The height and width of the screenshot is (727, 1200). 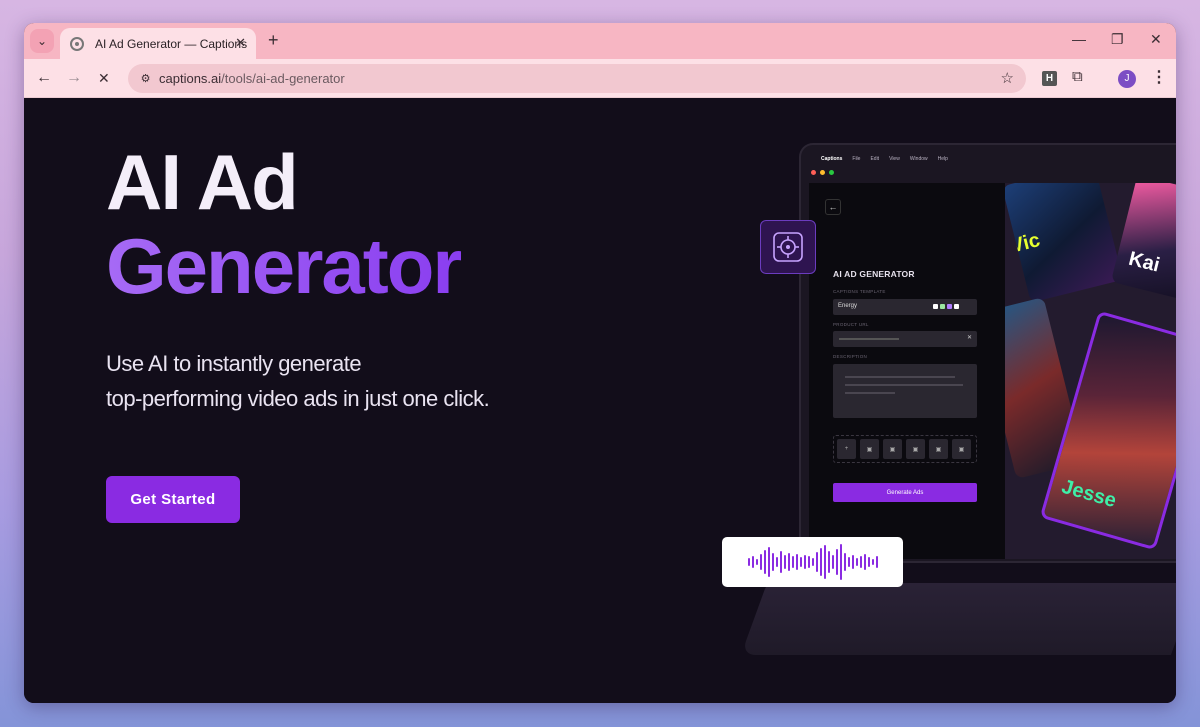 I want to click on back-icon: ←, so click(x=44, y=78).